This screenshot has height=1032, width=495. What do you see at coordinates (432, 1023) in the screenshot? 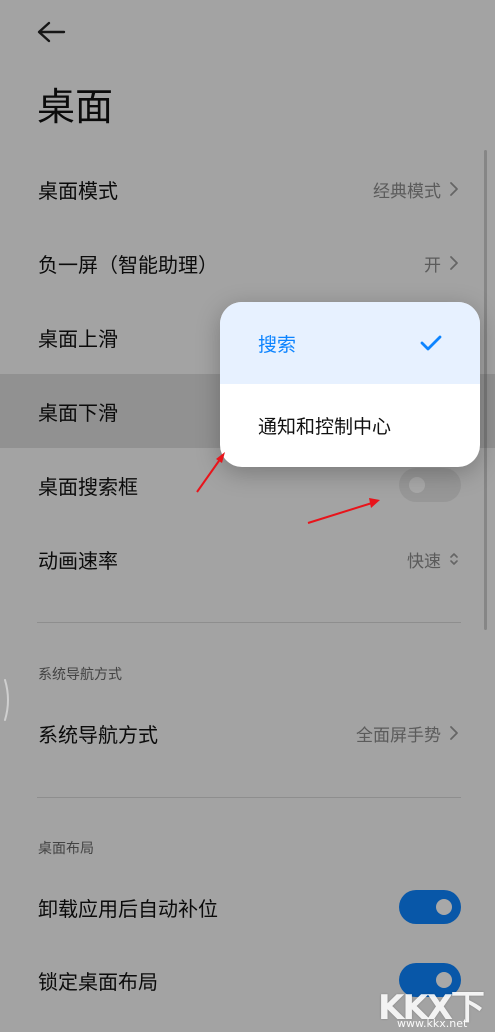
I see `watermark-url: www.kkx.net` at bounding box center [432, 1023].